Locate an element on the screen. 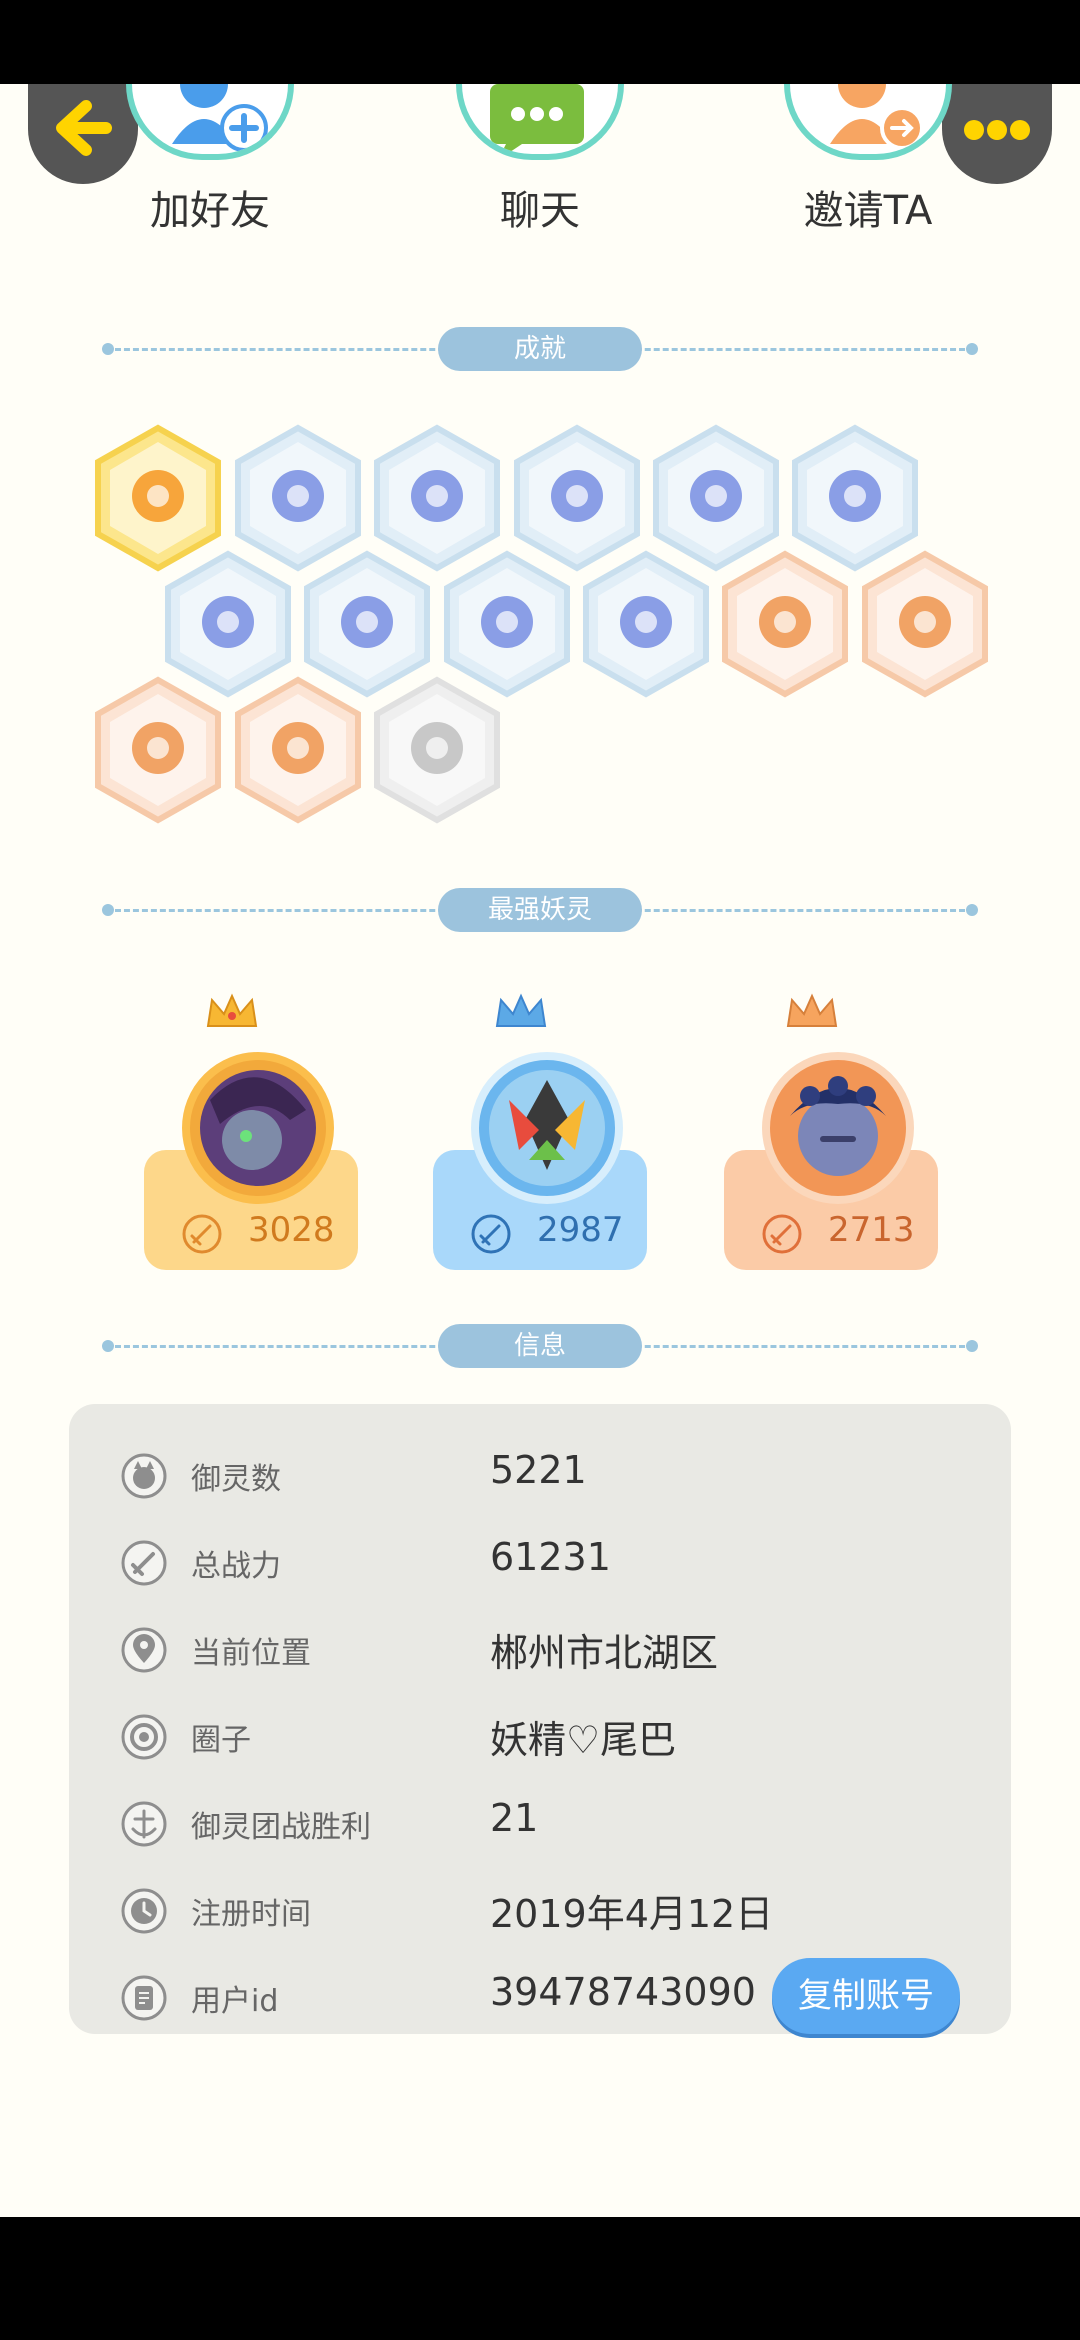  info-row-total-power: 总战力 61231 is located at coordinates (540, 1564).